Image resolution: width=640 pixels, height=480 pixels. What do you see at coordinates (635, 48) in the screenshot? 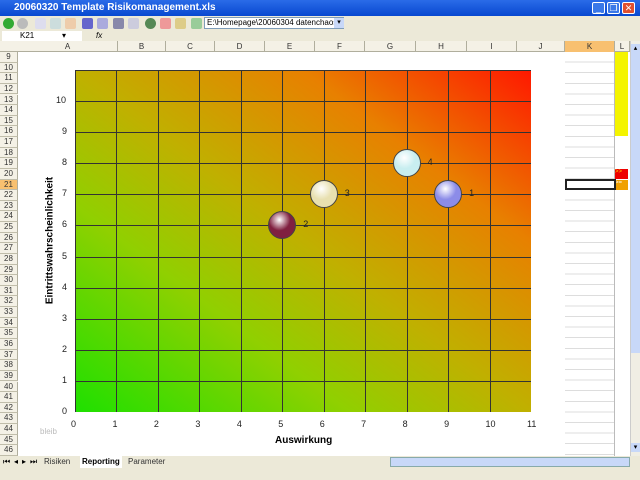
I see `scroll-up-icon: ▴` at bounding box center [635, 48].